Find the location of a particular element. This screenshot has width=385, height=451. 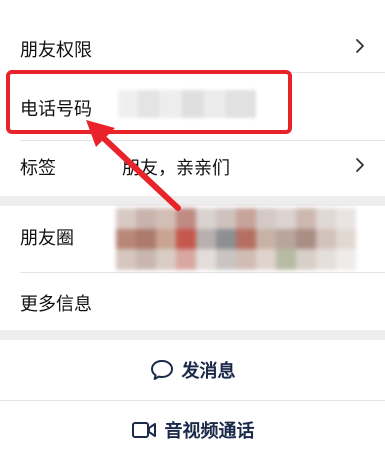

tags-value: 朋友，亲亲们 is located at coordinates (176, 168).